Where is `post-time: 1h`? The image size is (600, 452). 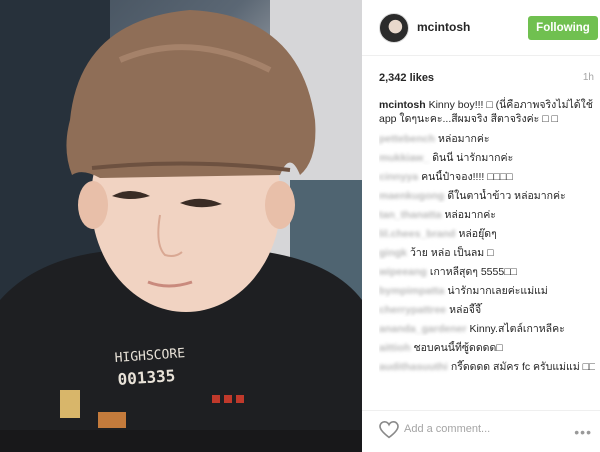
post-time: 1h is located at coordinates (588, 77).